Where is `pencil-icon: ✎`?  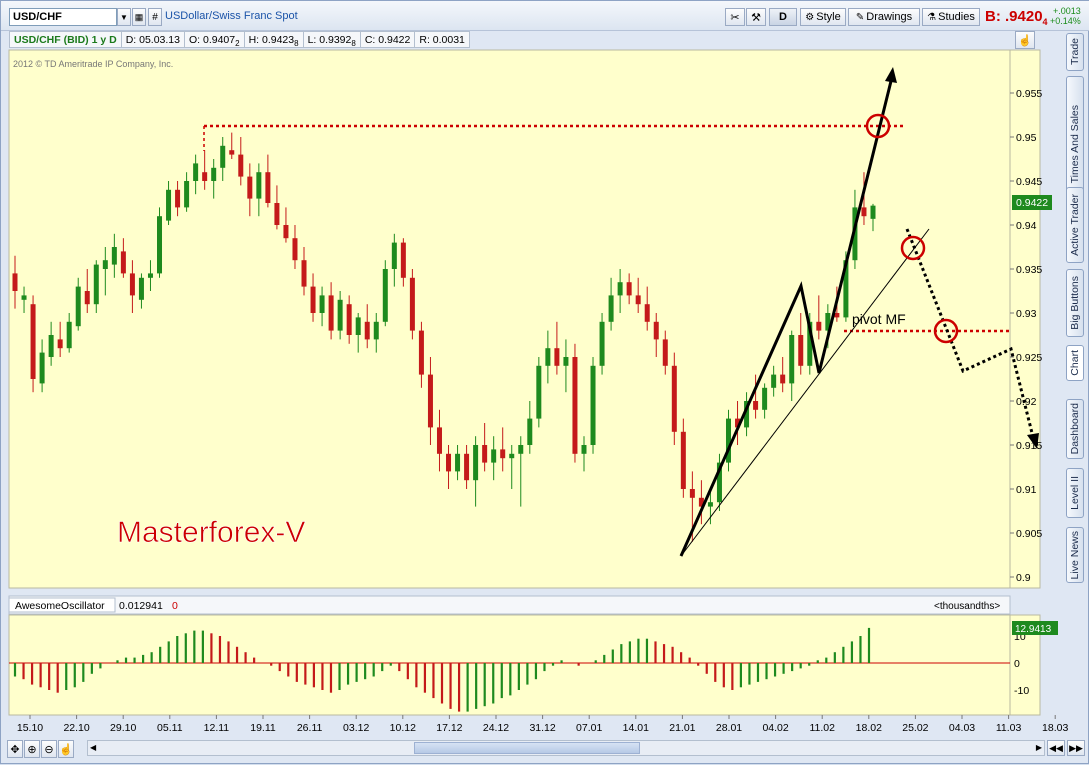
pencil-icon: ✎ is located at coordinates (860, 17).